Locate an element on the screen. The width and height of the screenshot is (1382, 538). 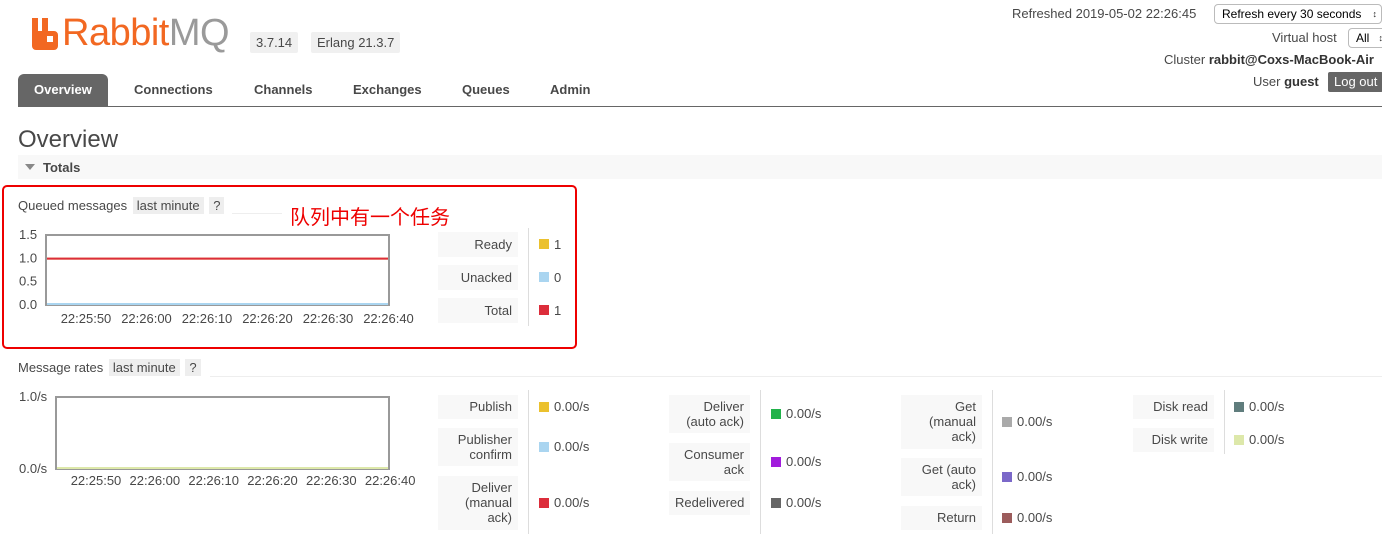
cluster-info: Cluster rabbit@Coxs-MacBook-Air is located at coordinates (1269, 59).